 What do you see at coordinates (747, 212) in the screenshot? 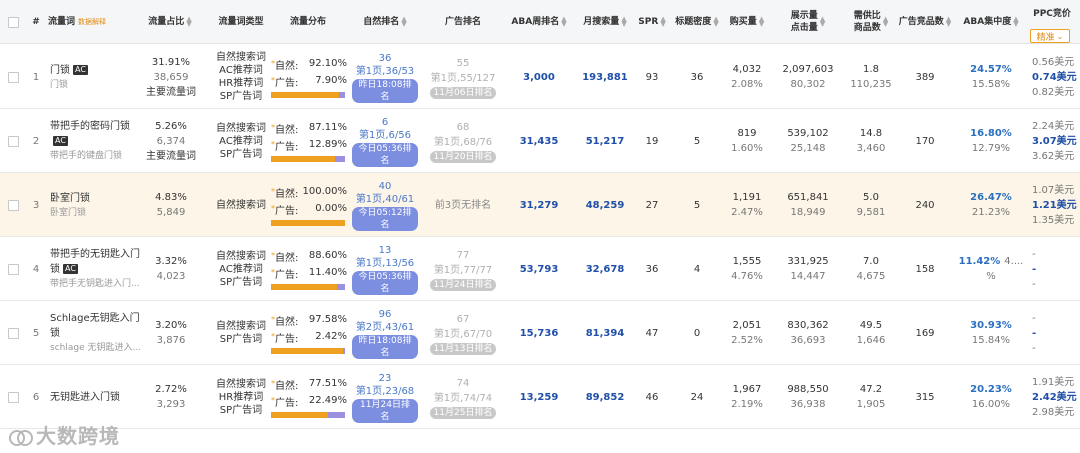
I see `purchase-rate: 2.47%` at bounding box center [747, 212].